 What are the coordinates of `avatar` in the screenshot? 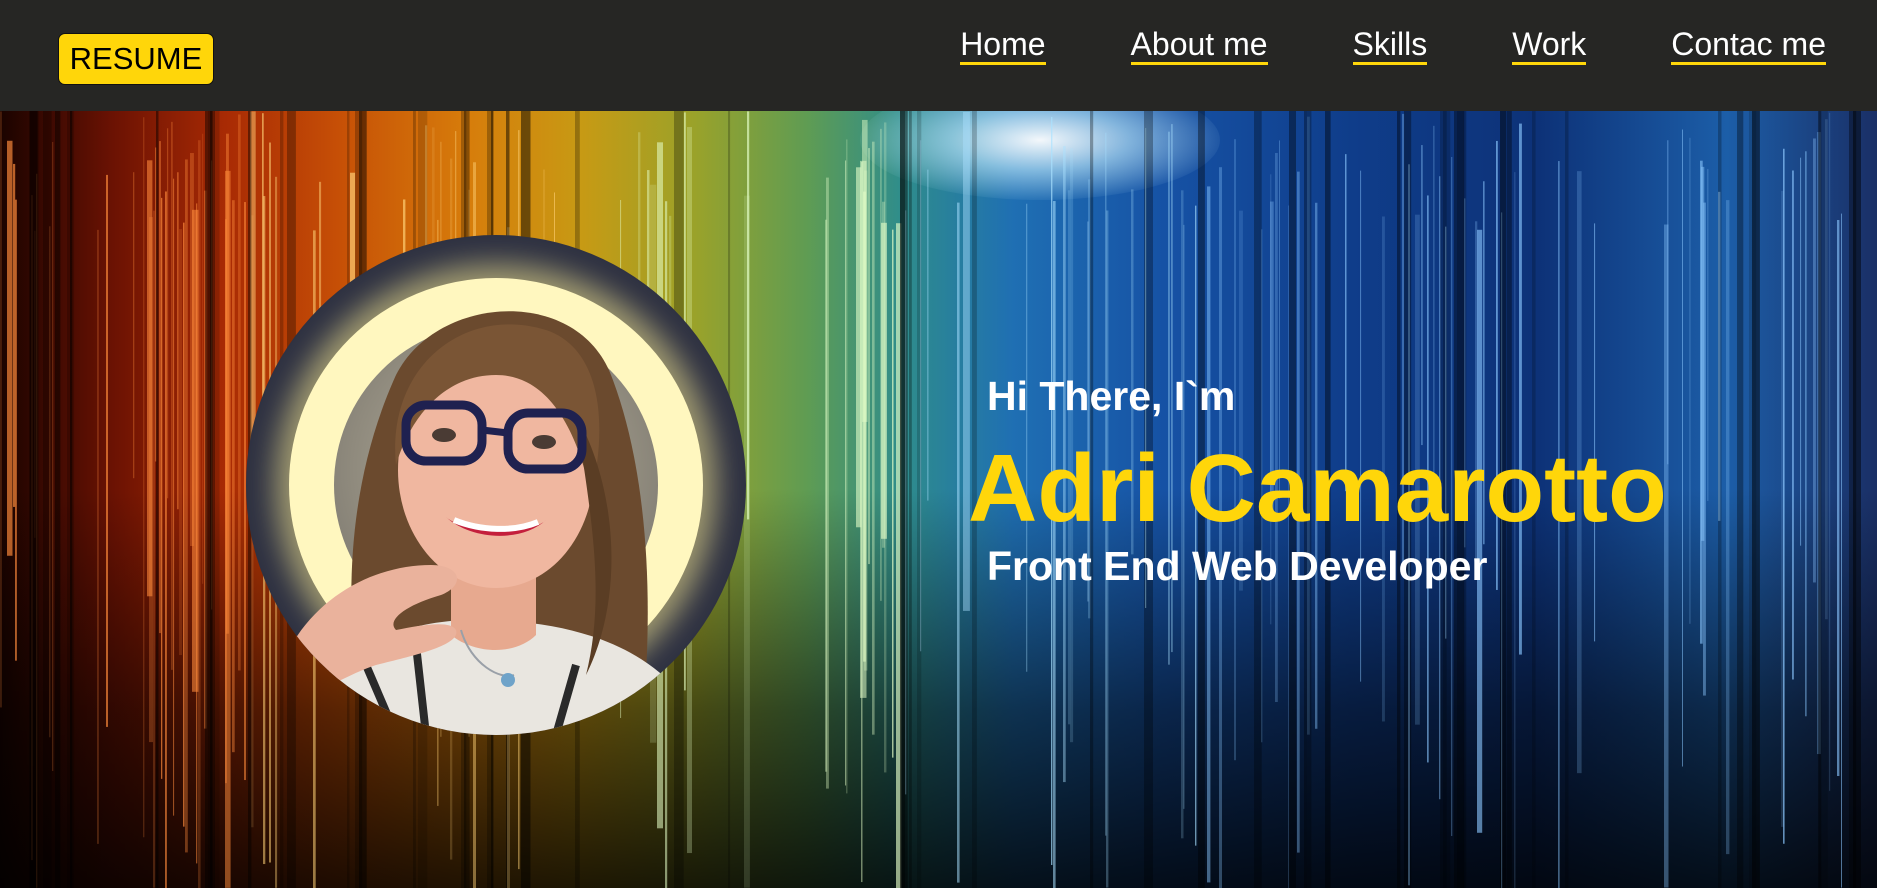 It's located at (496, 485).